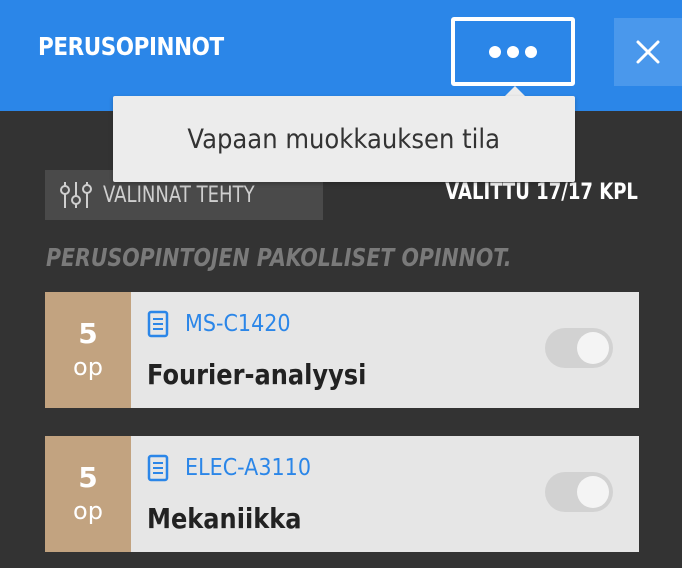 The height and width of the screenshot is (568, 682). I want to click on options-dropdown: Vapaan muokkauksen tila, so click(344, 139).